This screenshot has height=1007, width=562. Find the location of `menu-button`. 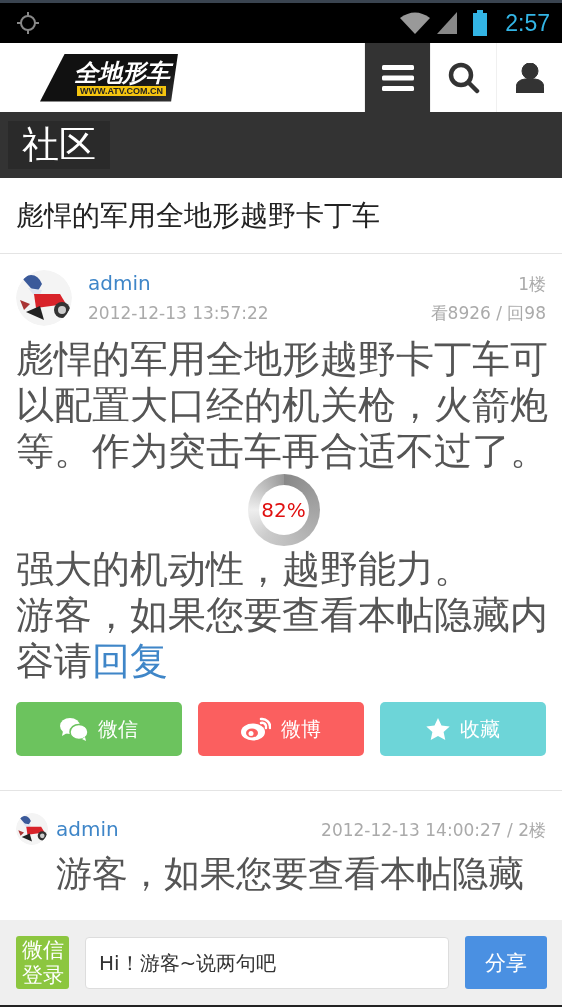

menu-button is located at coordinates (397, 77).